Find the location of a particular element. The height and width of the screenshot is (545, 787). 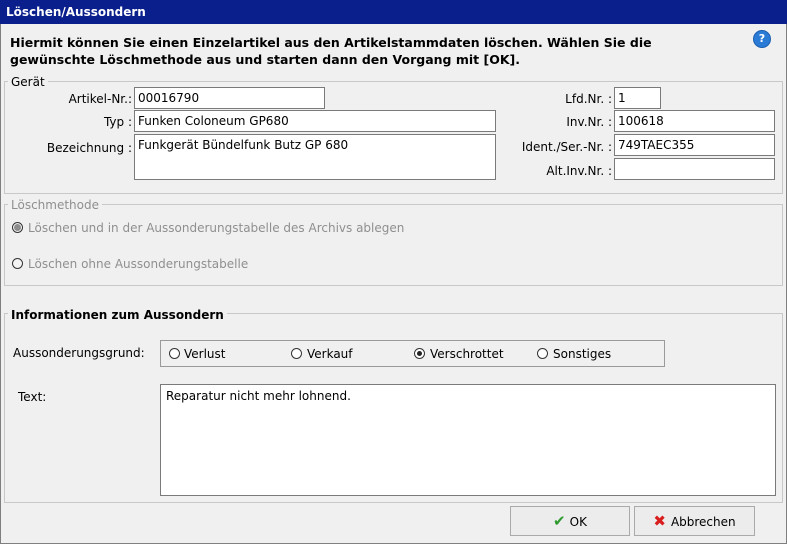

alt-inv-nr-field is located at coordinates (694, 169).